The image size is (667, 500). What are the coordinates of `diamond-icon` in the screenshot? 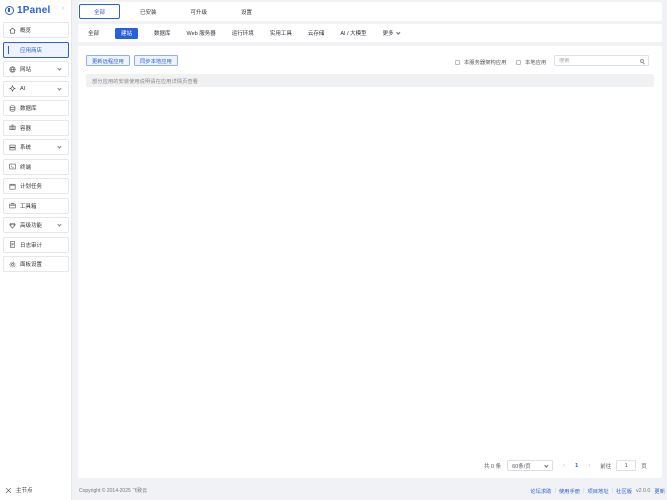 It's located at (12, 225).